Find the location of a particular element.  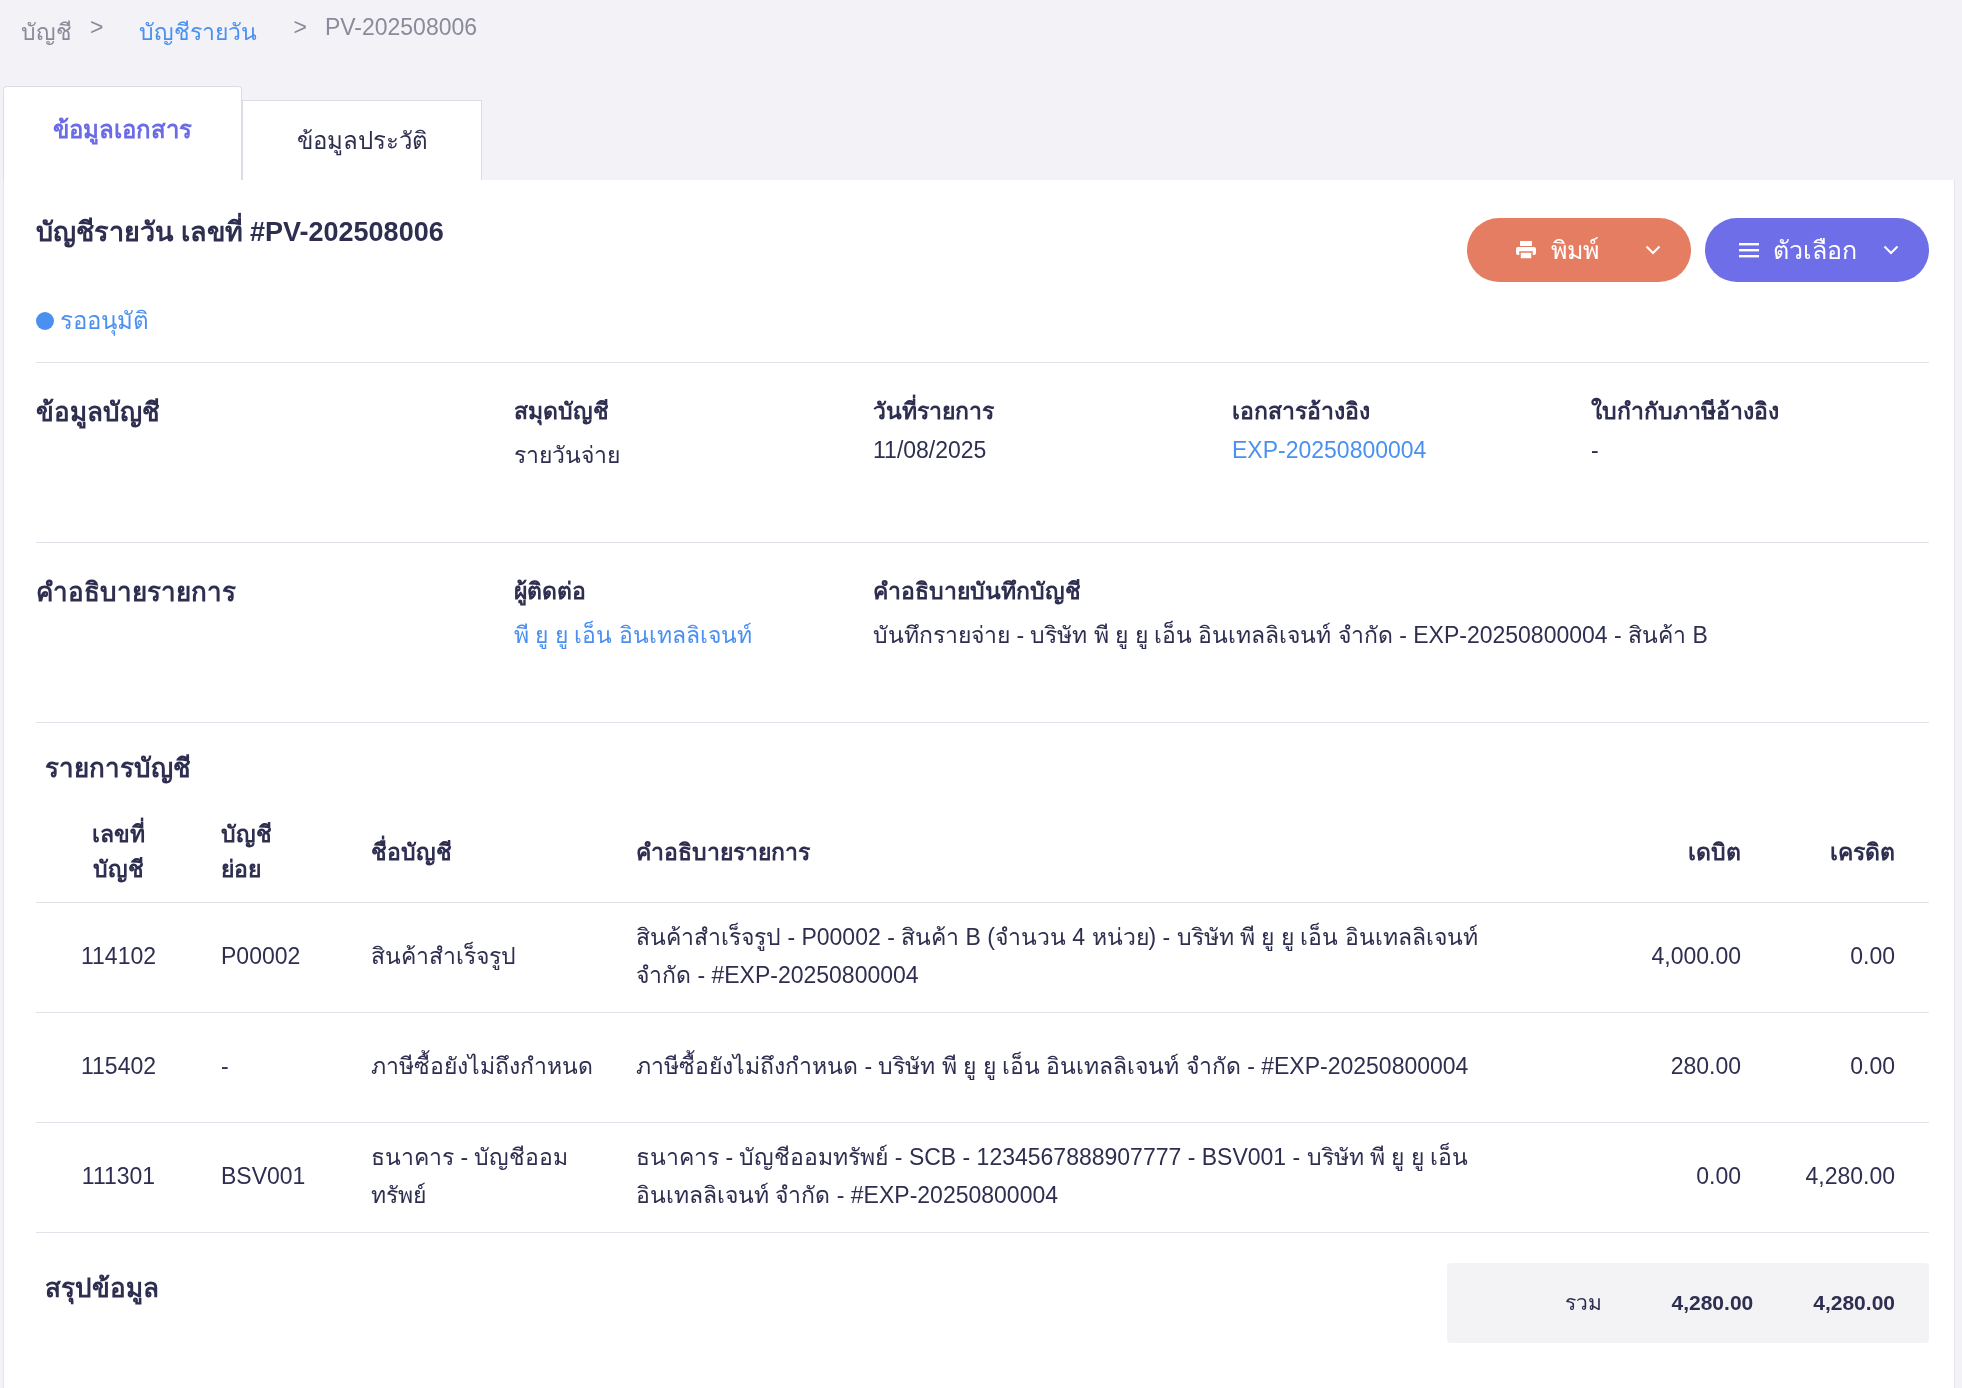

table-cell: P00002 is located at coordinates (281, 957).